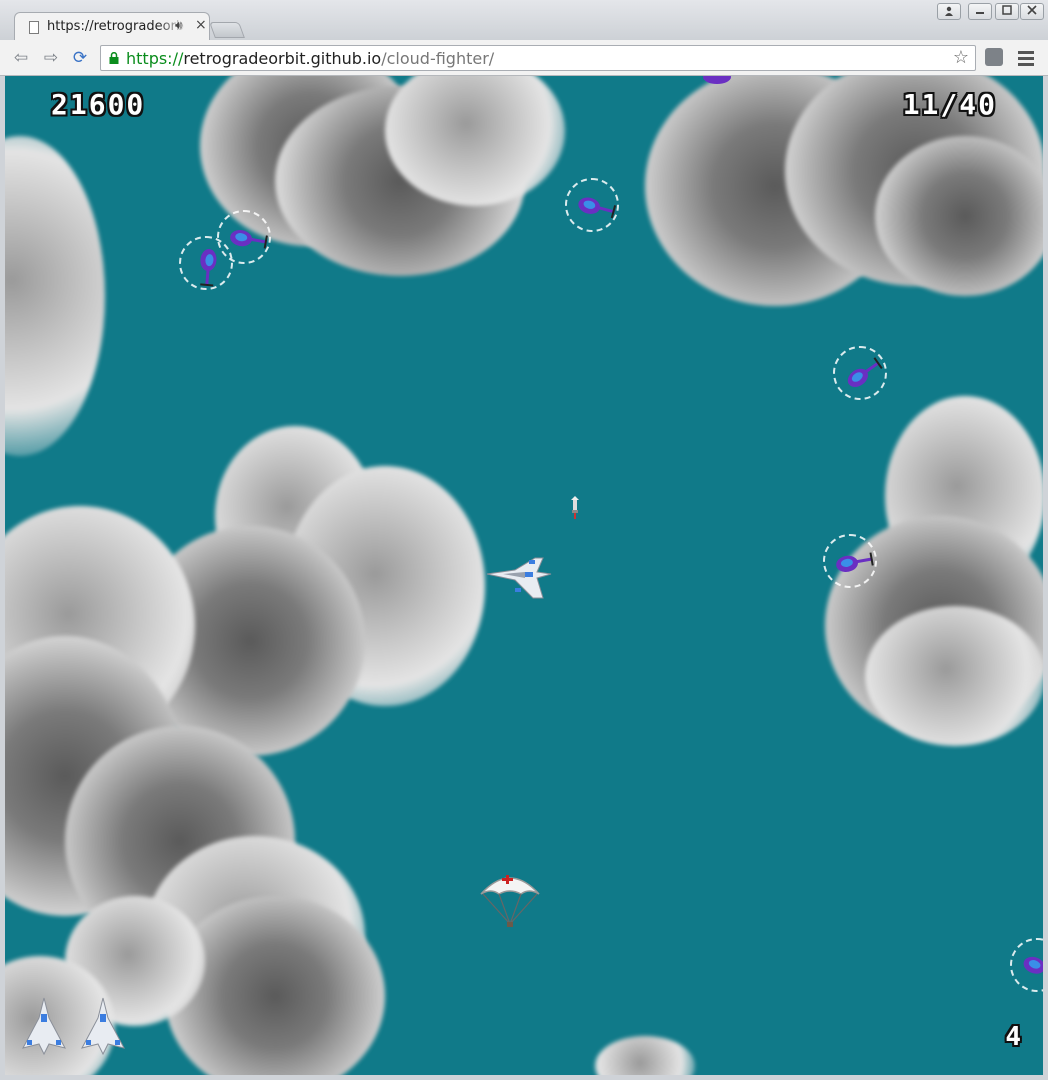 The image size is (1048, 1080). What do you see at coordinates (961, 57) in the screenshot?
I see `bookmark-star-icon: ☆` at bounding box center [961, 57].